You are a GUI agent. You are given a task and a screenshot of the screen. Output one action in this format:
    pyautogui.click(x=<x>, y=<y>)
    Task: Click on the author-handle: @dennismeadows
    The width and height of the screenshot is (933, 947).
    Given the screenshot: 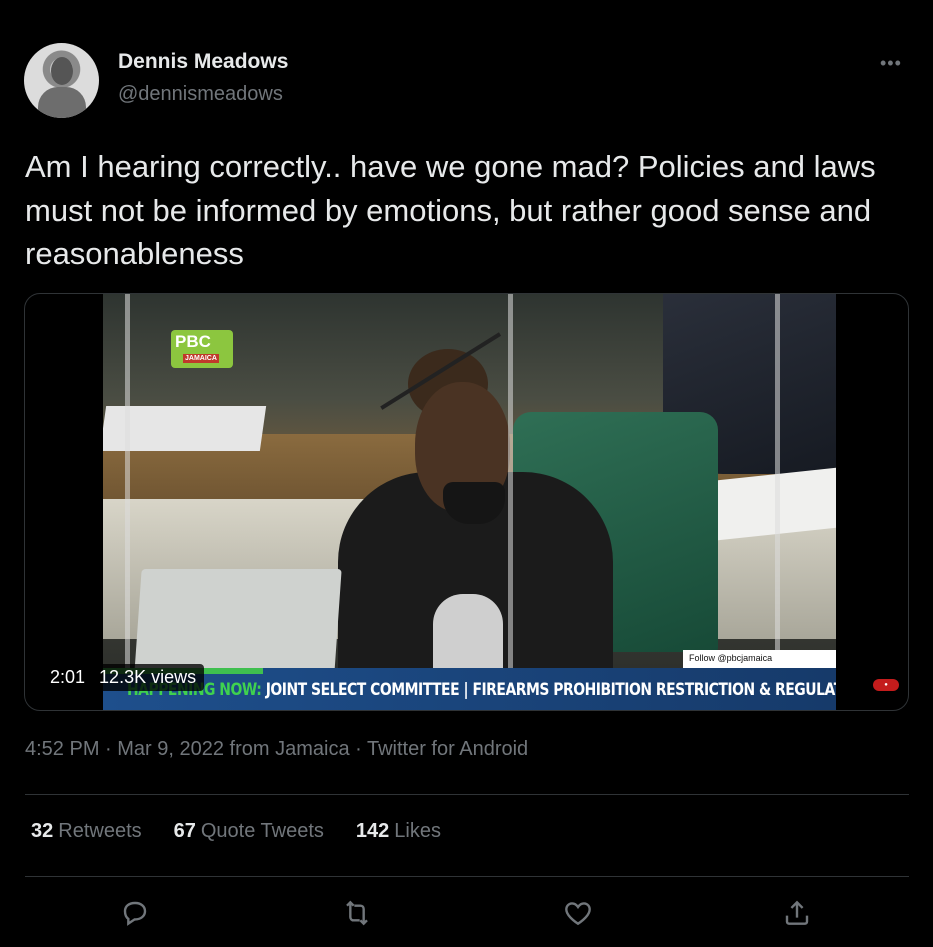 What is the action you would take?
    pyautogui.click(x=200, y=94)
    